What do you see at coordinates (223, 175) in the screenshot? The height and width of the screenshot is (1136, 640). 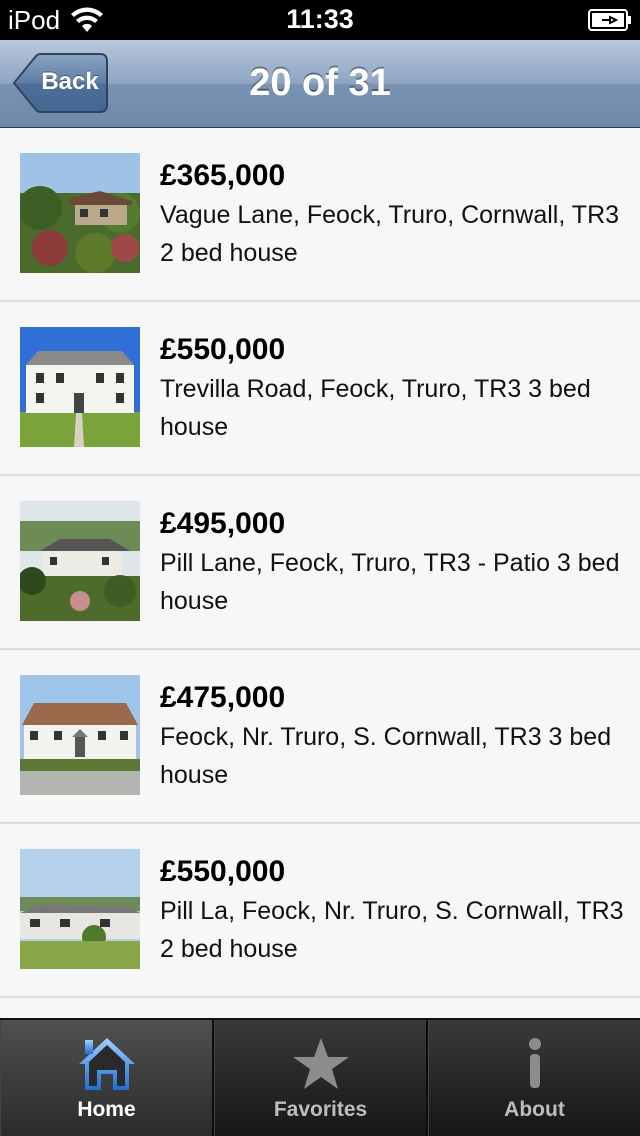 I see `listing-price: £365,000` at bounding box center [223, 175].